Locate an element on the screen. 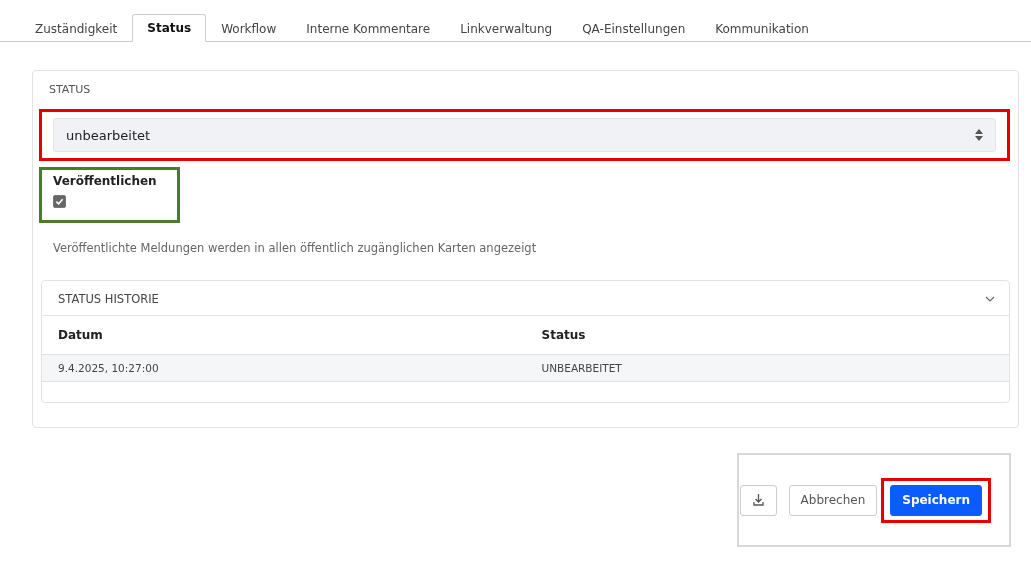 Image resolution: width=1031 pixels, height=568 pixels. tab: Interne Kommentare is located at coordinates (368, 28).